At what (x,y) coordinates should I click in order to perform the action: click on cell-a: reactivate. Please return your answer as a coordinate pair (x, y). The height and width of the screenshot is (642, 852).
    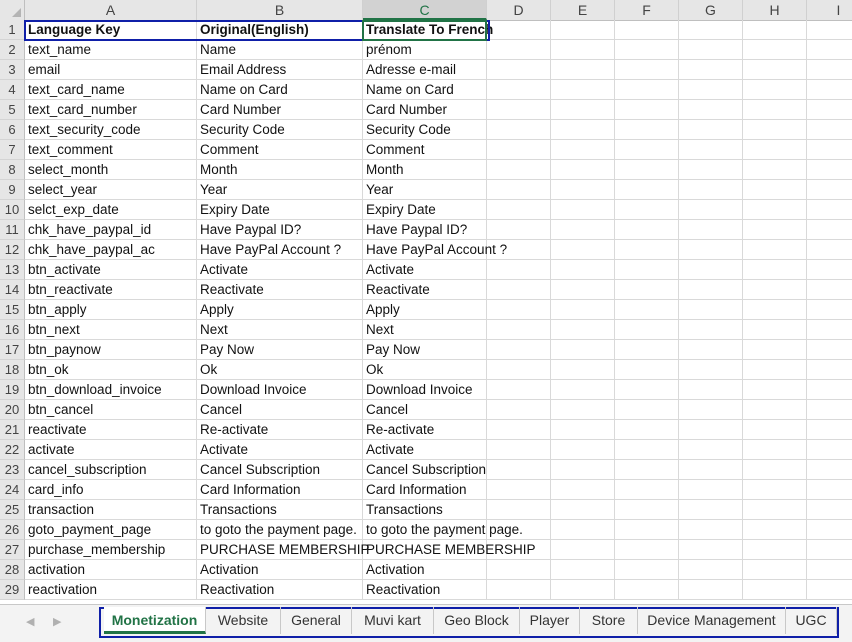
    Looking at the image, I should click on (111, 430).